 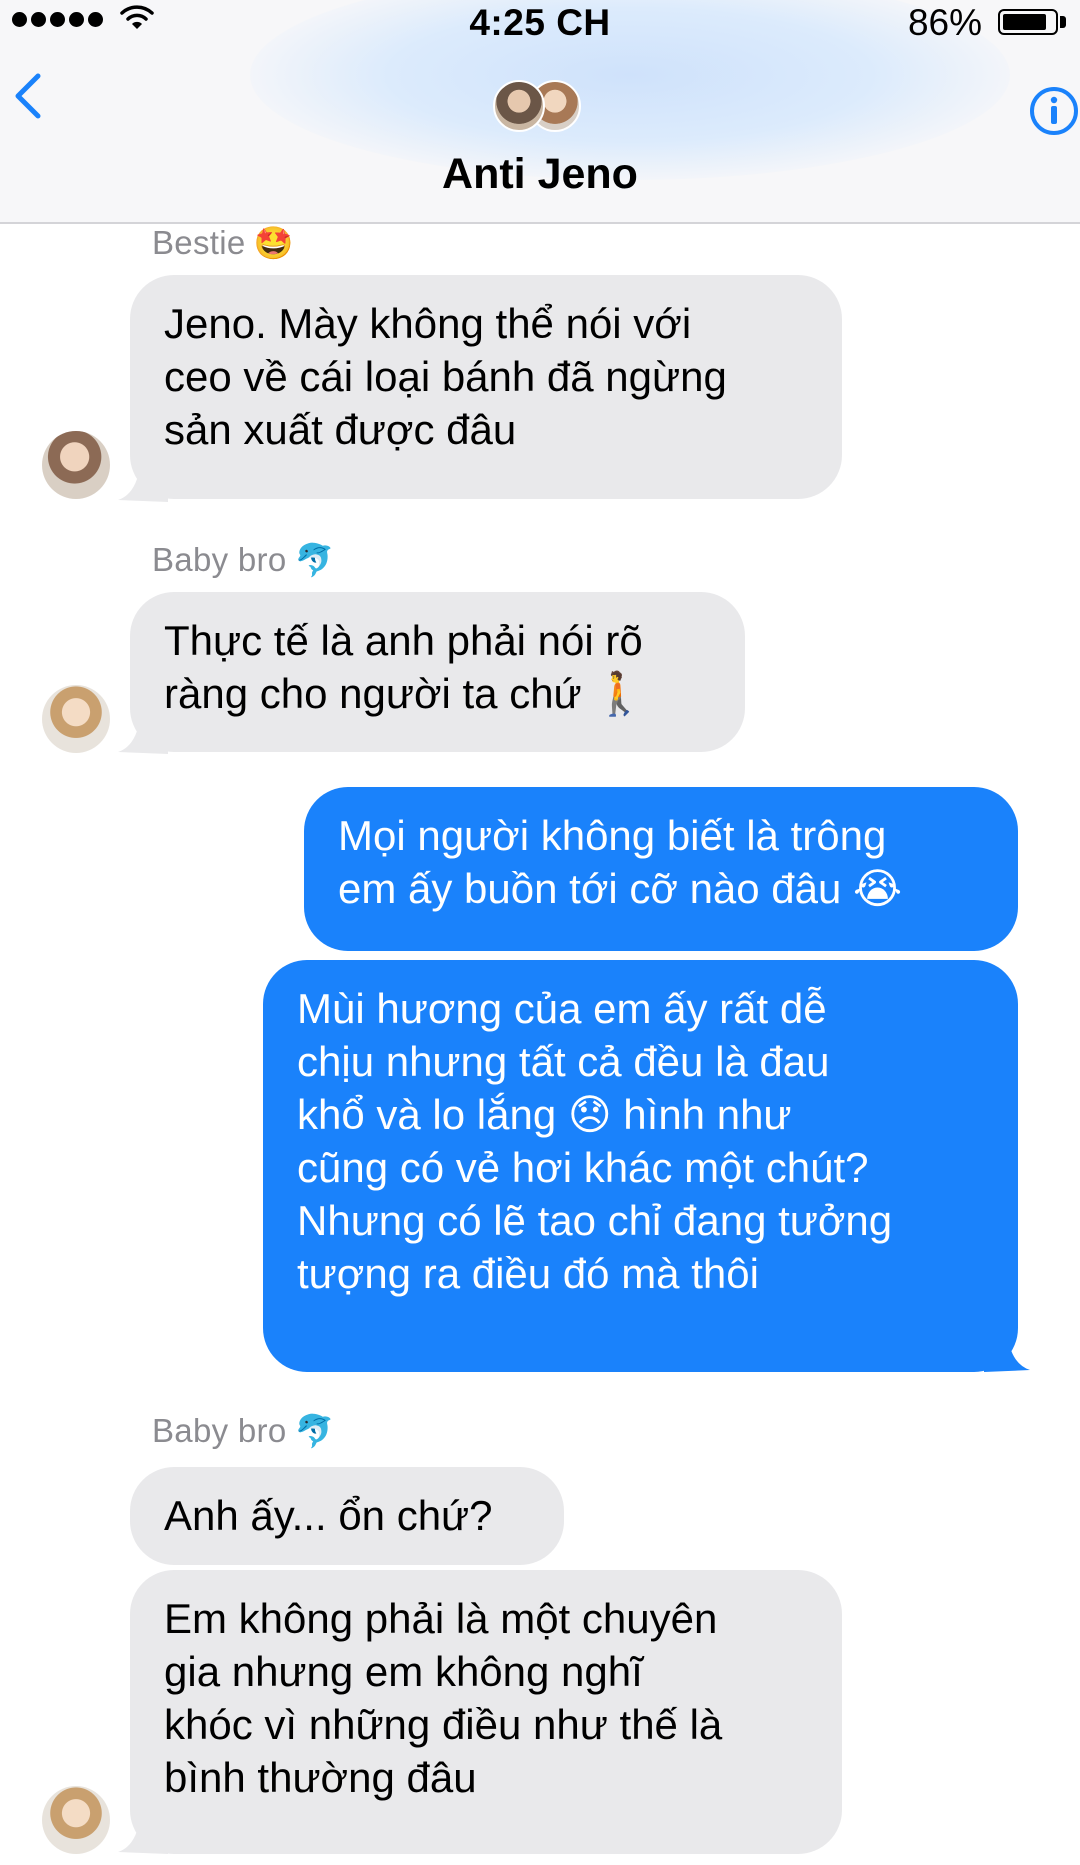 What do you see at coordinates (1063, 22) in the screenshot?
I see `battery-tip` at bounding box center [1063, 22].